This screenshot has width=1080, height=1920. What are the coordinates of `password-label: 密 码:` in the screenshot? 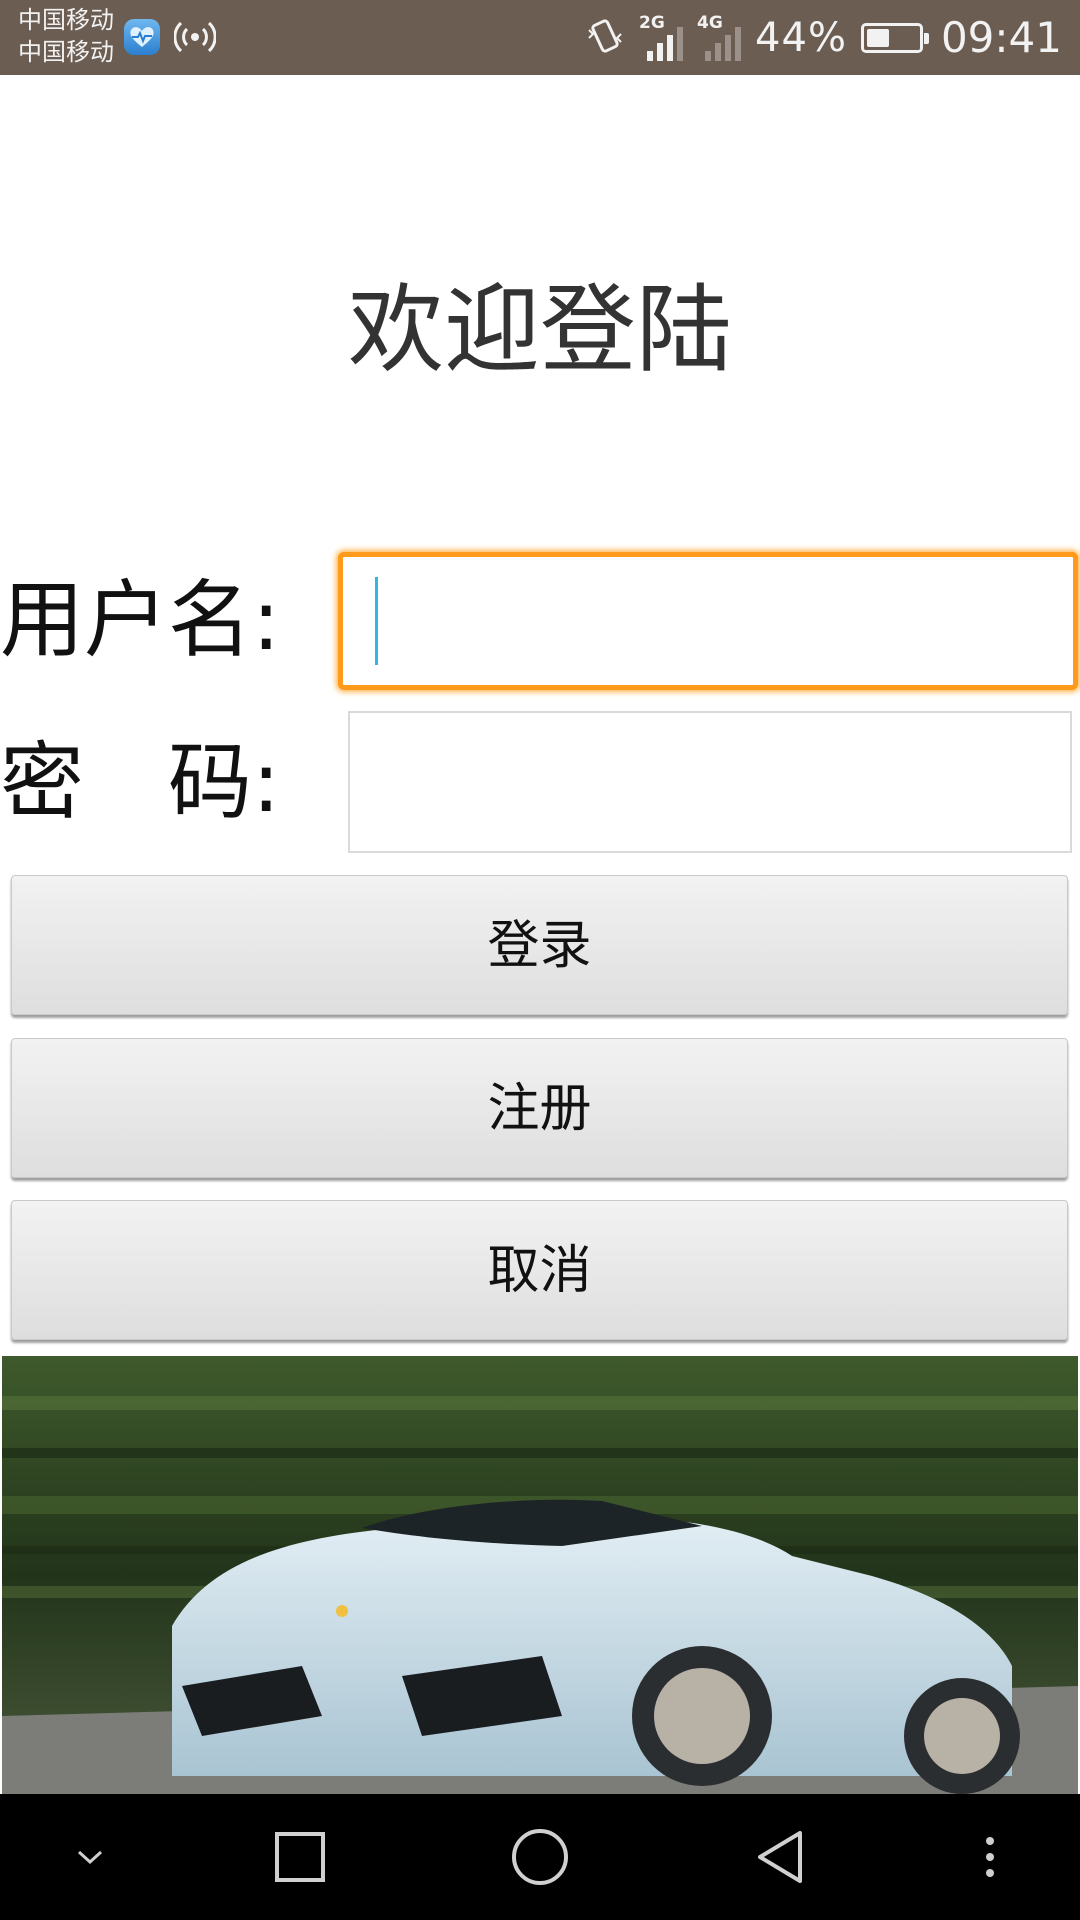 It's located at (140, 782).